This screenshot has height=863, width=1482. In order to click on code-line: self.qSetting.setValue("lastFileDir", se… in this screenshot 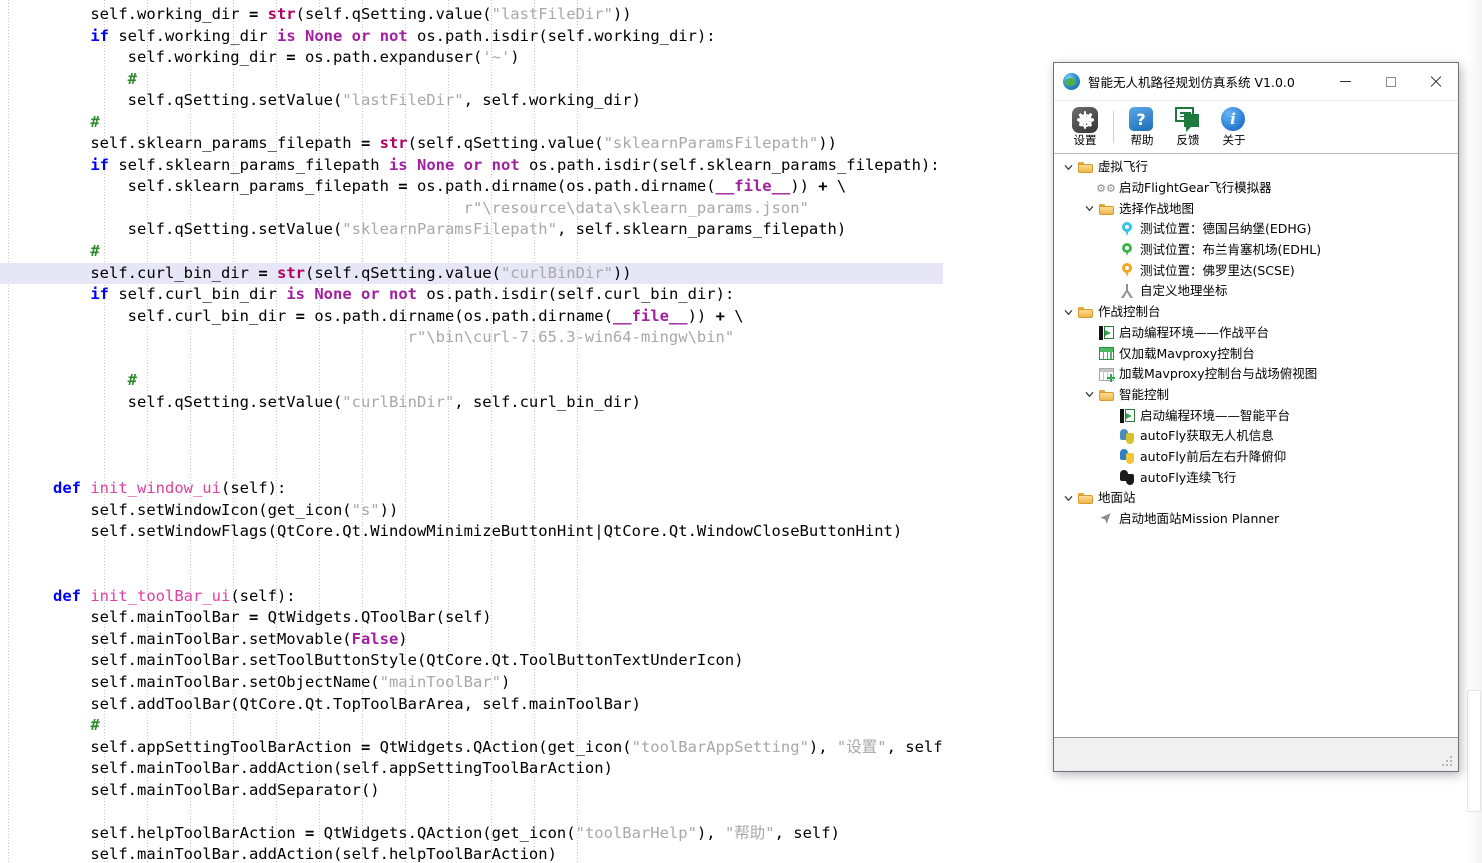, I will do `click(384, 100)`.